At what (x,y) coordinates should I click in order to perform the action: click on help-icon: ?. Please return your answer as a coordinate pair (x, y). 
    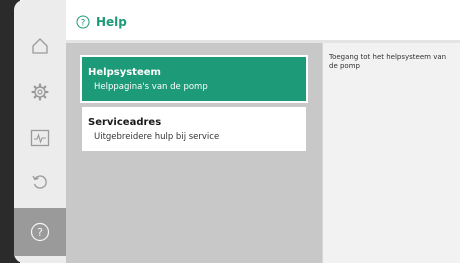
    Looking at the image, I should click on (83, 23).